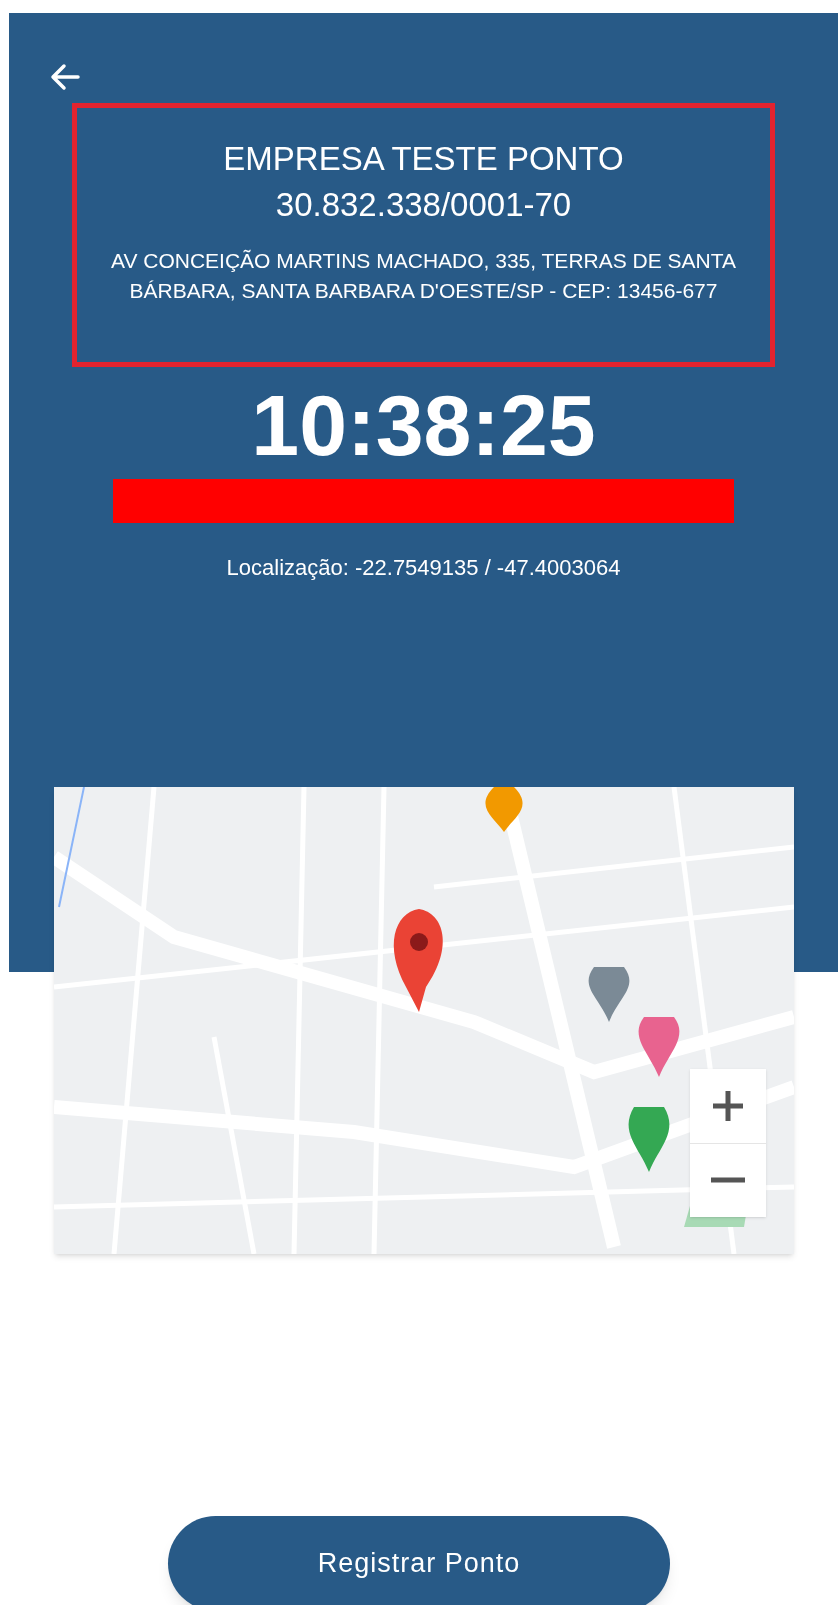  Describe the element at coordinates (419, 1560) in the screenshot. I see `register-button: Registrar Ponto` at that location.